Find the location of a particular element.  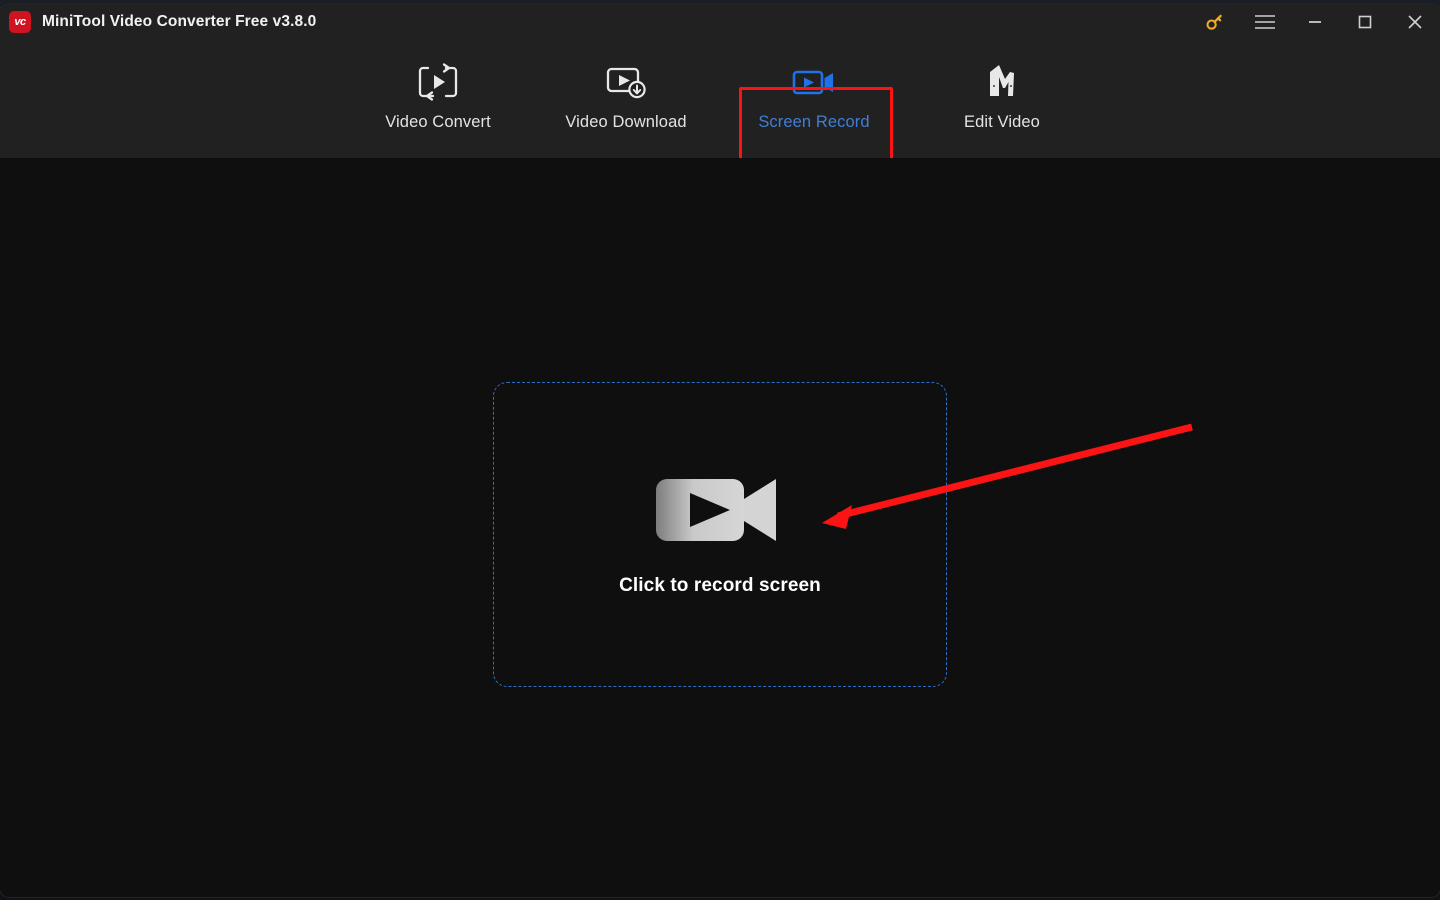

video-download-icon is located at coordinates (626, 82).